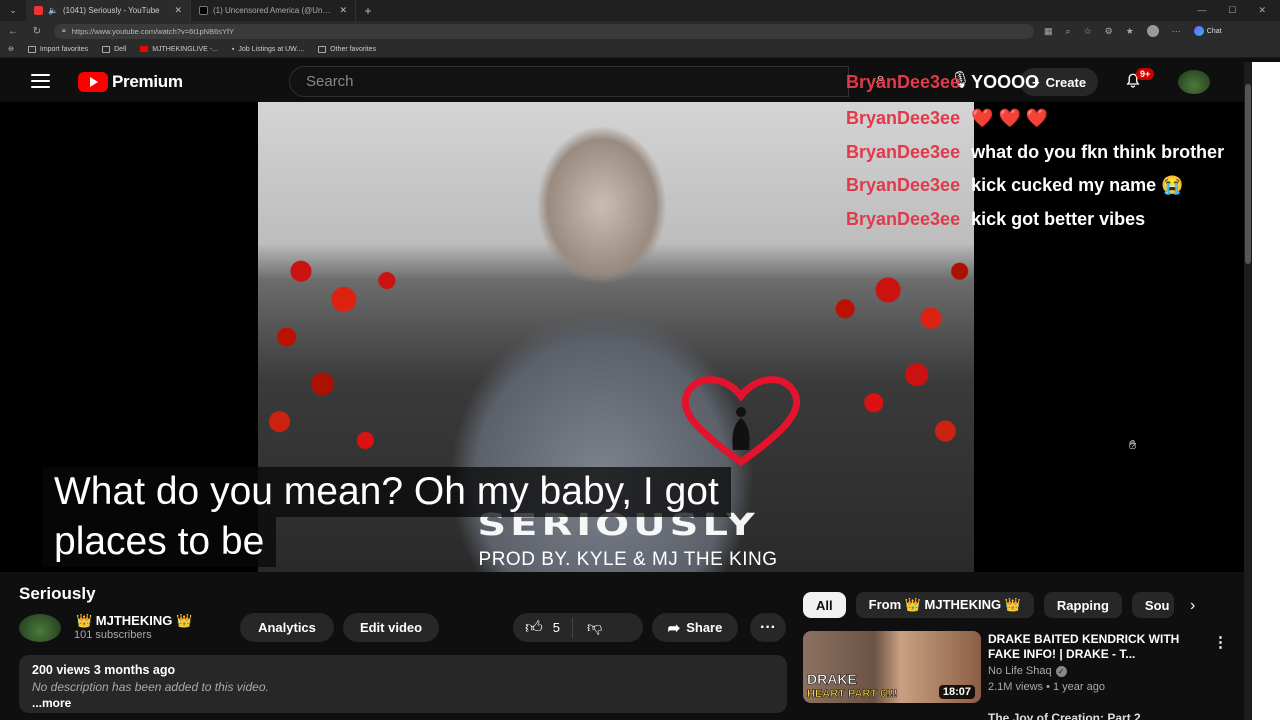 The image size is (1280, 720). Describe the element at coordinates (1232, 10) in the screenshot. I see `maximize-icon: ☐` at that location.